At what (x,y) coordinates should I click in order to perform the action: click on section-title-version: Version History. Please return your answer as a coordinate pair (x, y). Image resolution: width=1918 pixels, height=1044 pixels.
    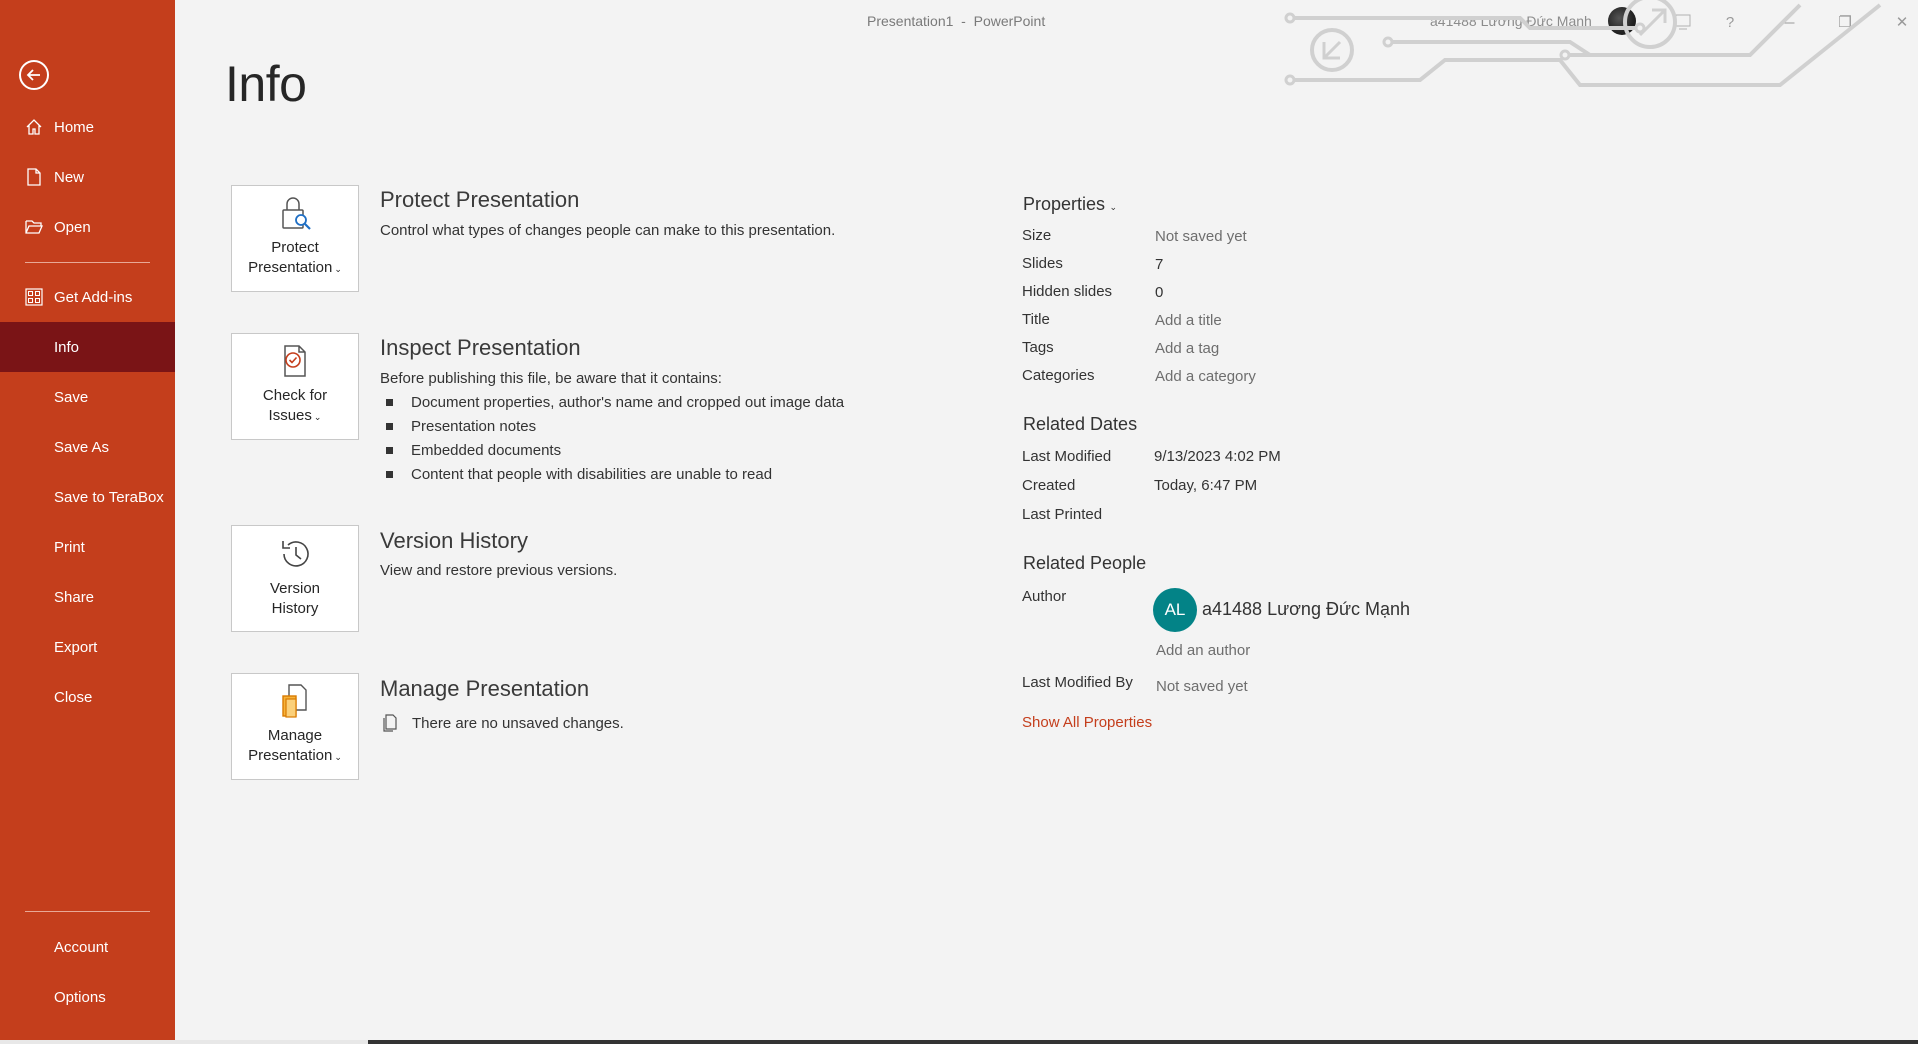
    Looking at the image, I should click on (454, 540).